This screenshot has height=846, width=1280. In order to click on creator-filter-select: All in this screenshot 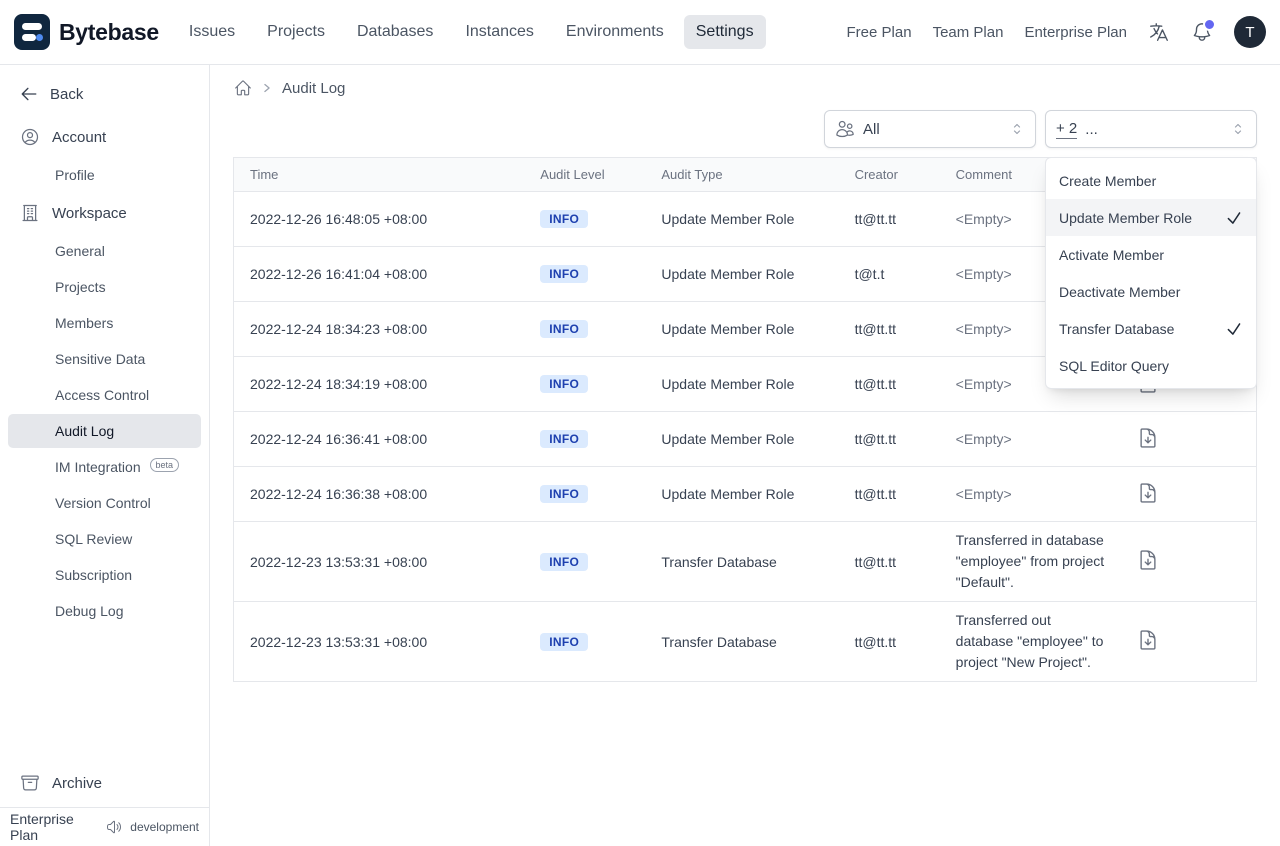, I will do `click(930, 129)`.